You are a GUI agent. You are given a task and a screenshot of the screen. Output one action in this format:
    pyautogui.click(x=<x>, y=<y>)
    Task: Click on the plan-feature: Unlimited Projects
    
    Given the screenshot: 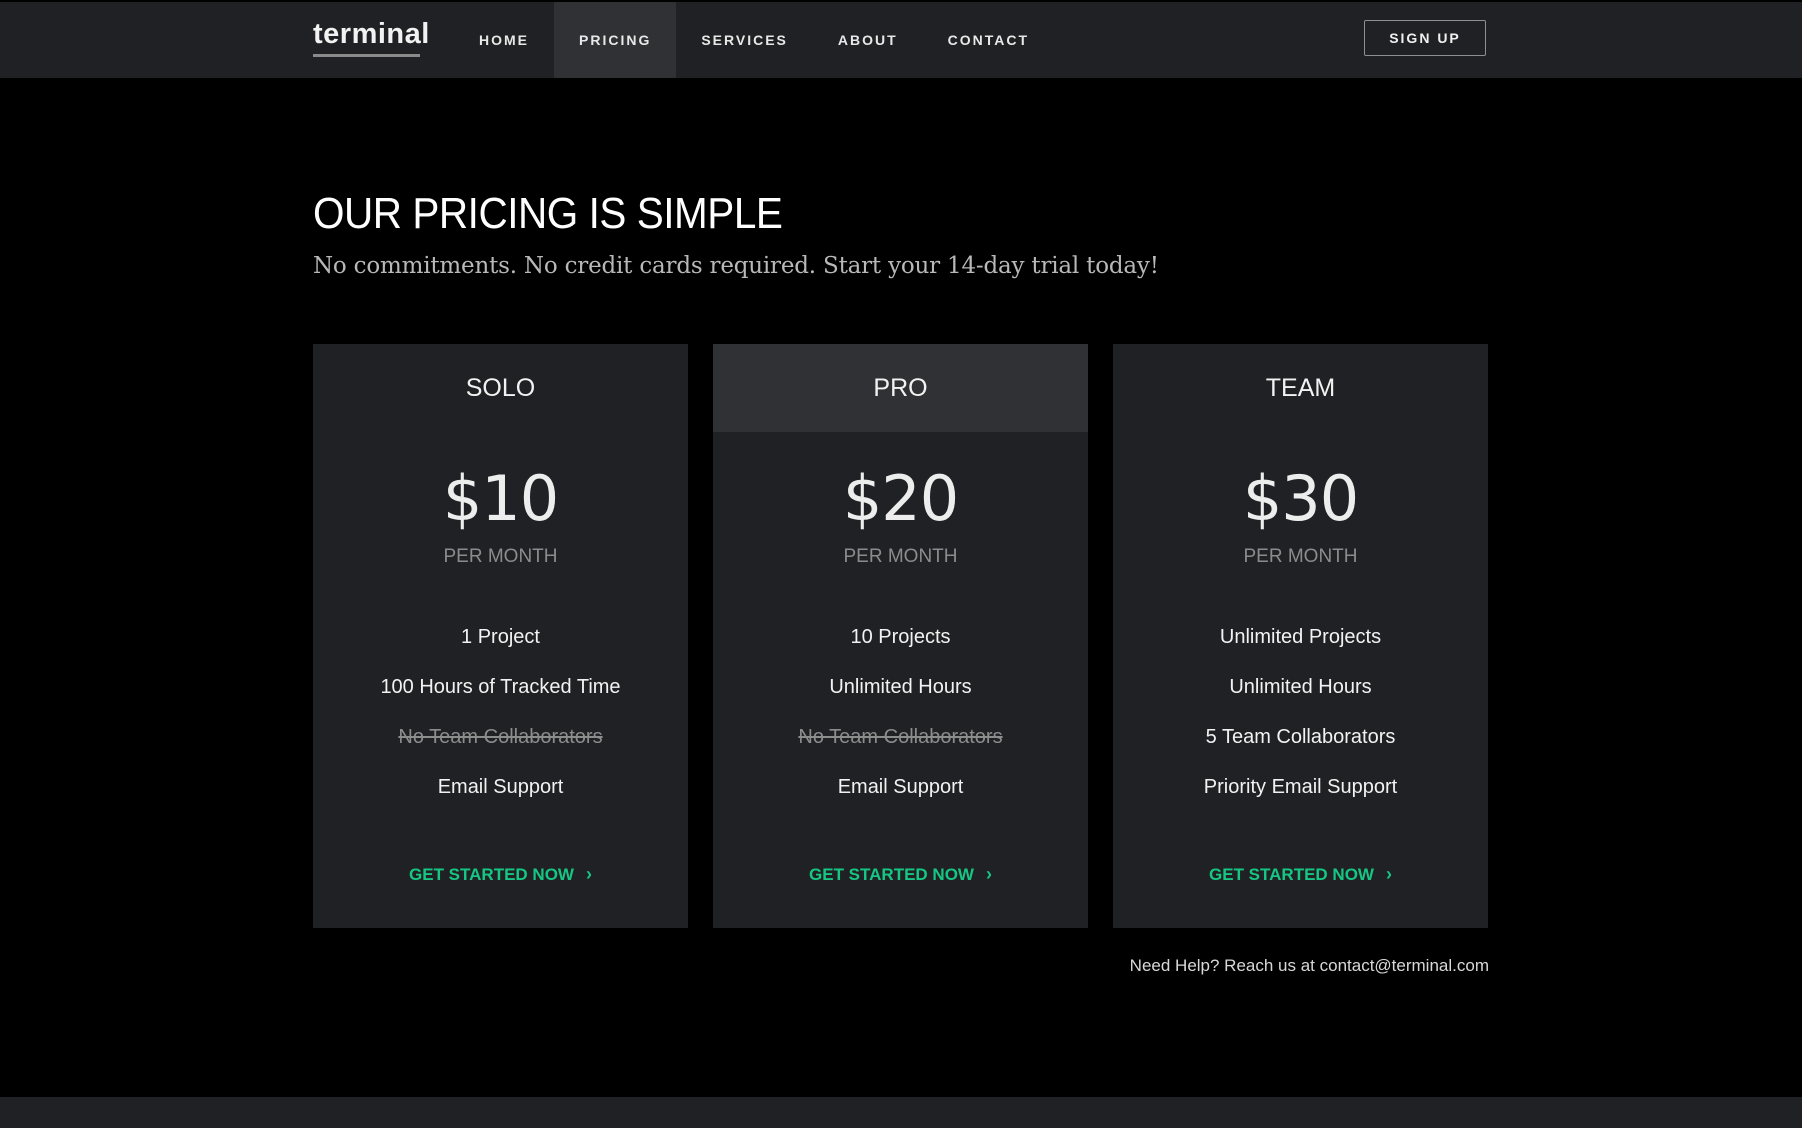 What is the action you would take?
    pyautogui.click(x=1300, y=637)
    